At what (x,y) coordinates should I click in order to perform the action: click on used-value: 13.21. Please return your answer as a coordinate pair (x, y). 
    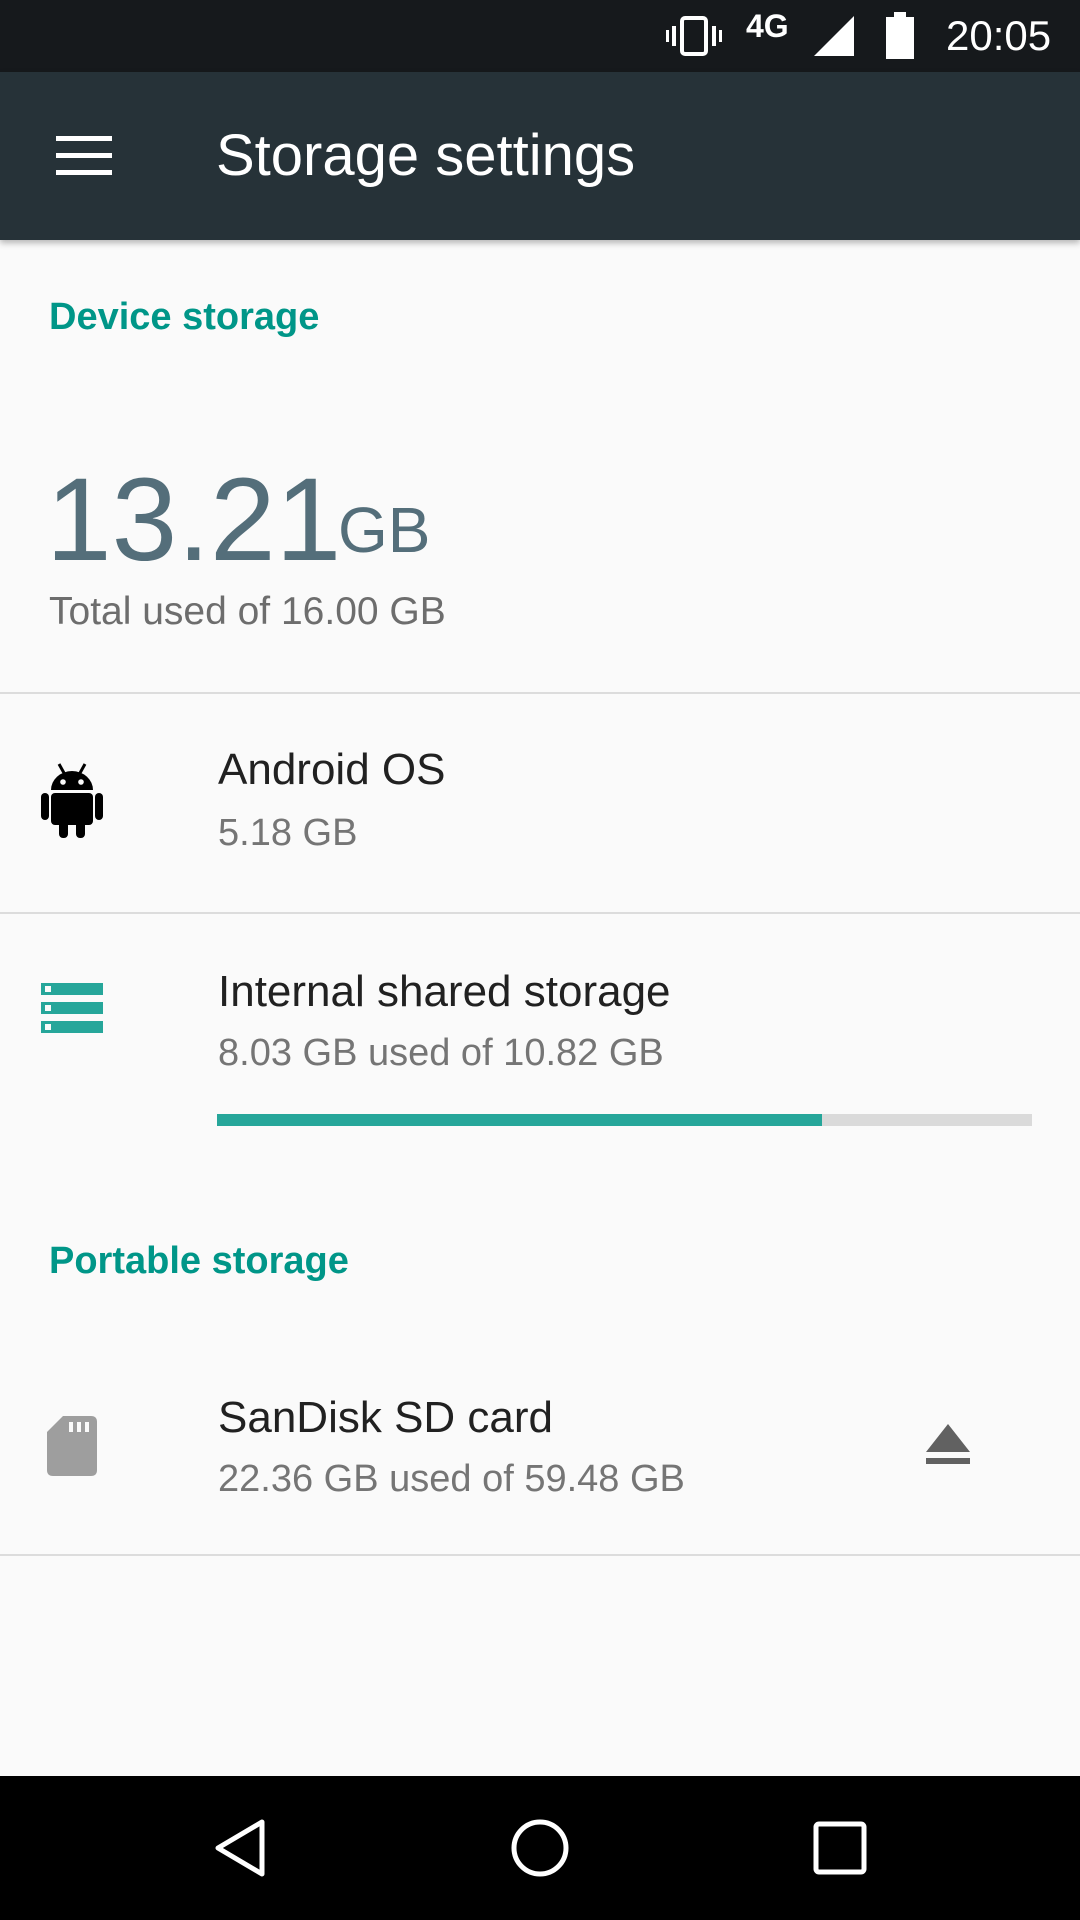
    Looking at the image, I should click on (194, 520).